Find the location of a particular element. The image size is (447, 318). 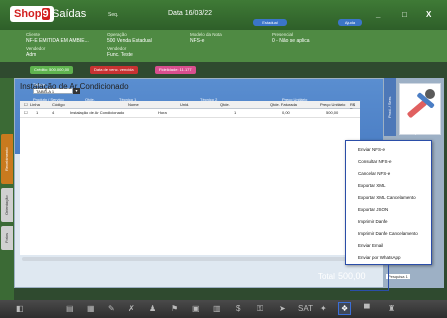

tab-orientacao: Orientação is located at coordinates (7, 205).